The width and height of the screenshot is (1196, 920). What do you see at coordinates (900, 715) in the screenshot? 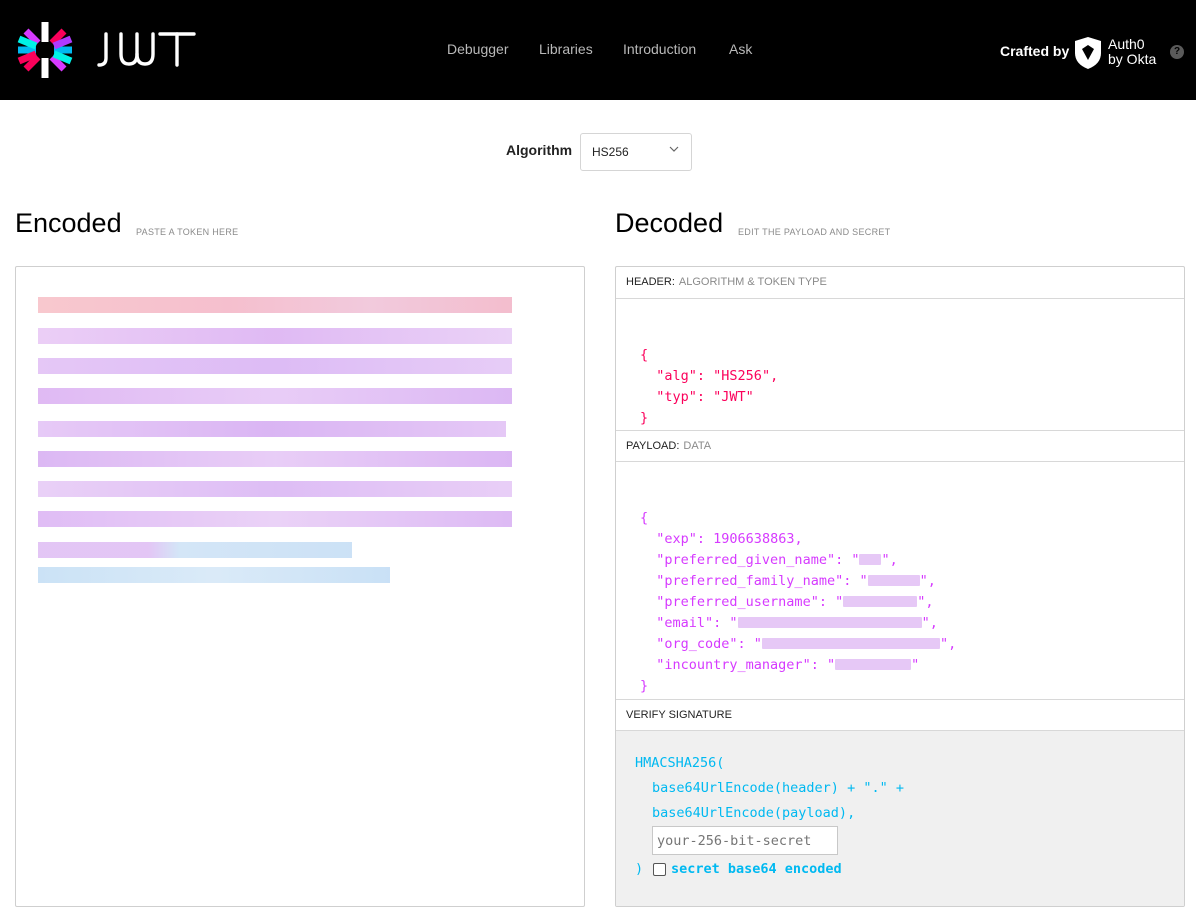
I see `verify-signature-section-title: VERIFY SIGNATURE` at bounding box center [900, 715].